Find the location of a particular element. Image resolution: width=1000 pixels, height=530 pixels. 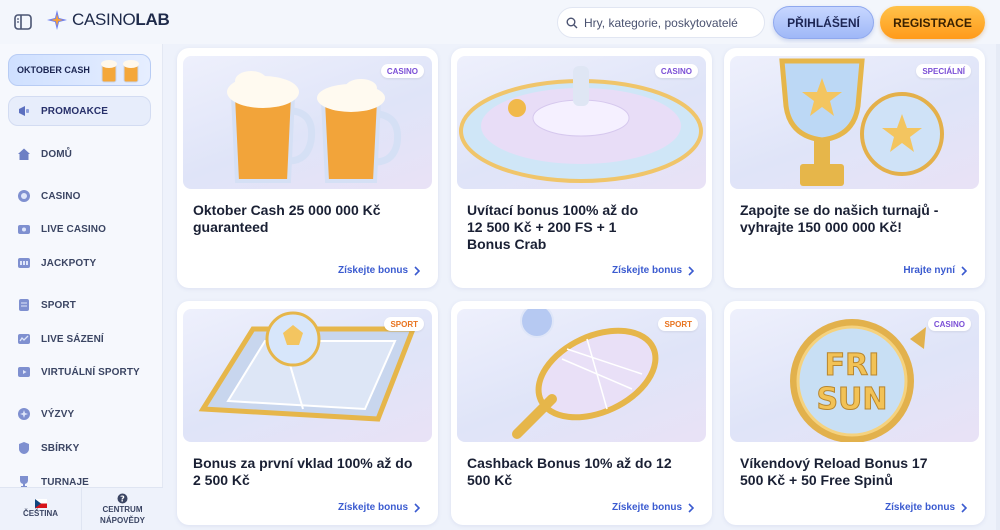

live-bet-icon is located at coordinates (24, 339).